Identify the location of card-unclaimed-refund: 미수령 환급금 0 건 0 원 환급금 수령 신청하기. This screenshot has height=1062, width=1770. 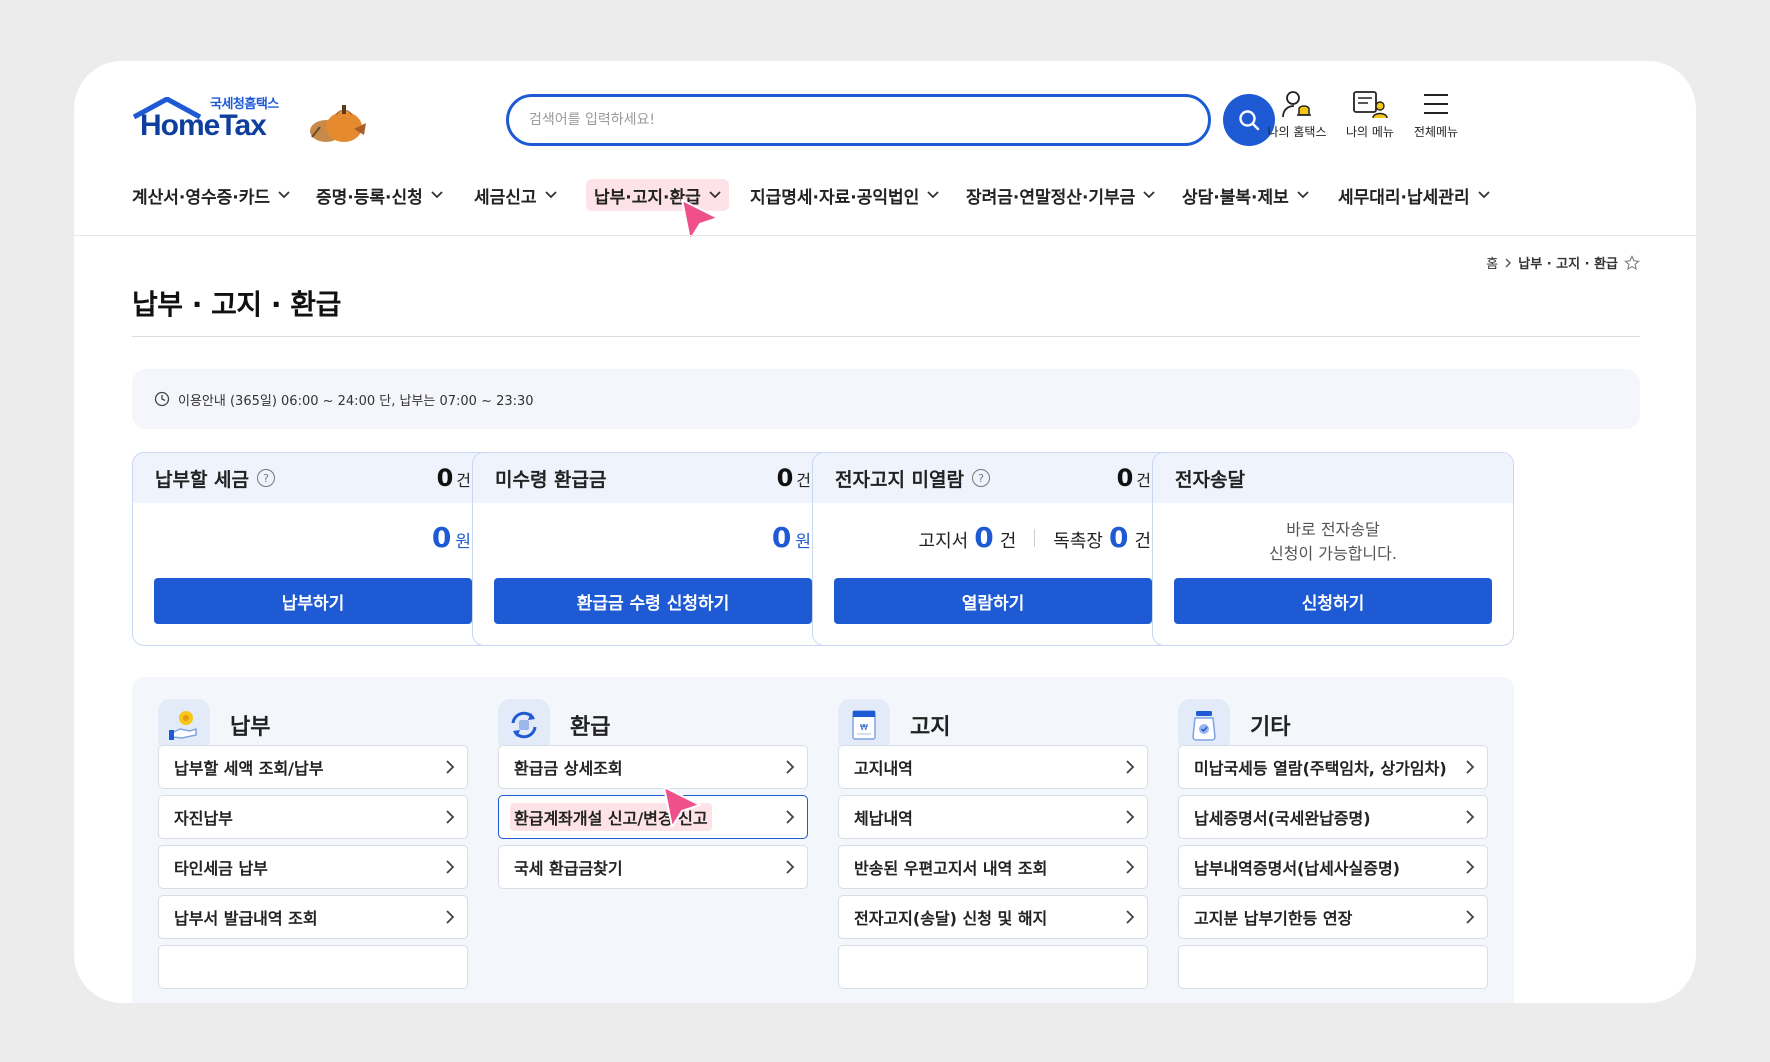
(653, 549).